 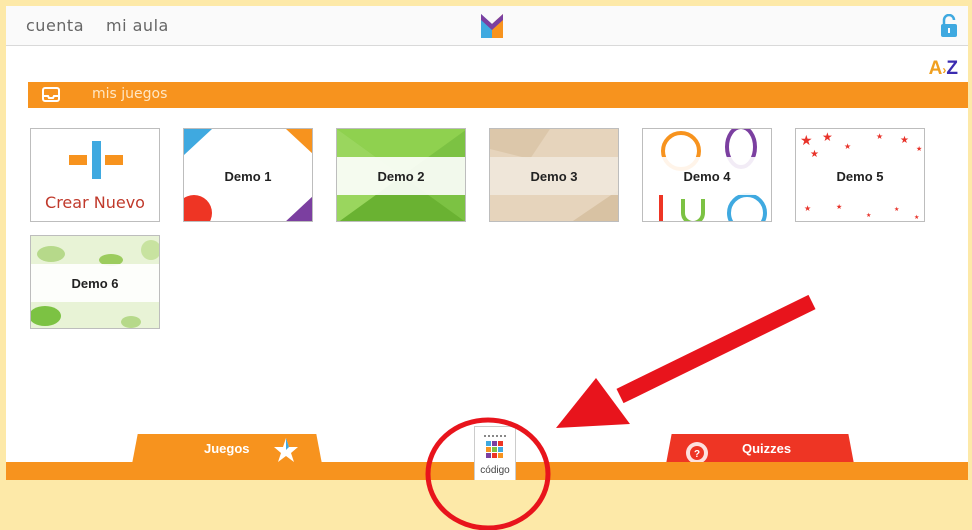 I want to click on card-label: Demo 4, so click(x=707, y=176).